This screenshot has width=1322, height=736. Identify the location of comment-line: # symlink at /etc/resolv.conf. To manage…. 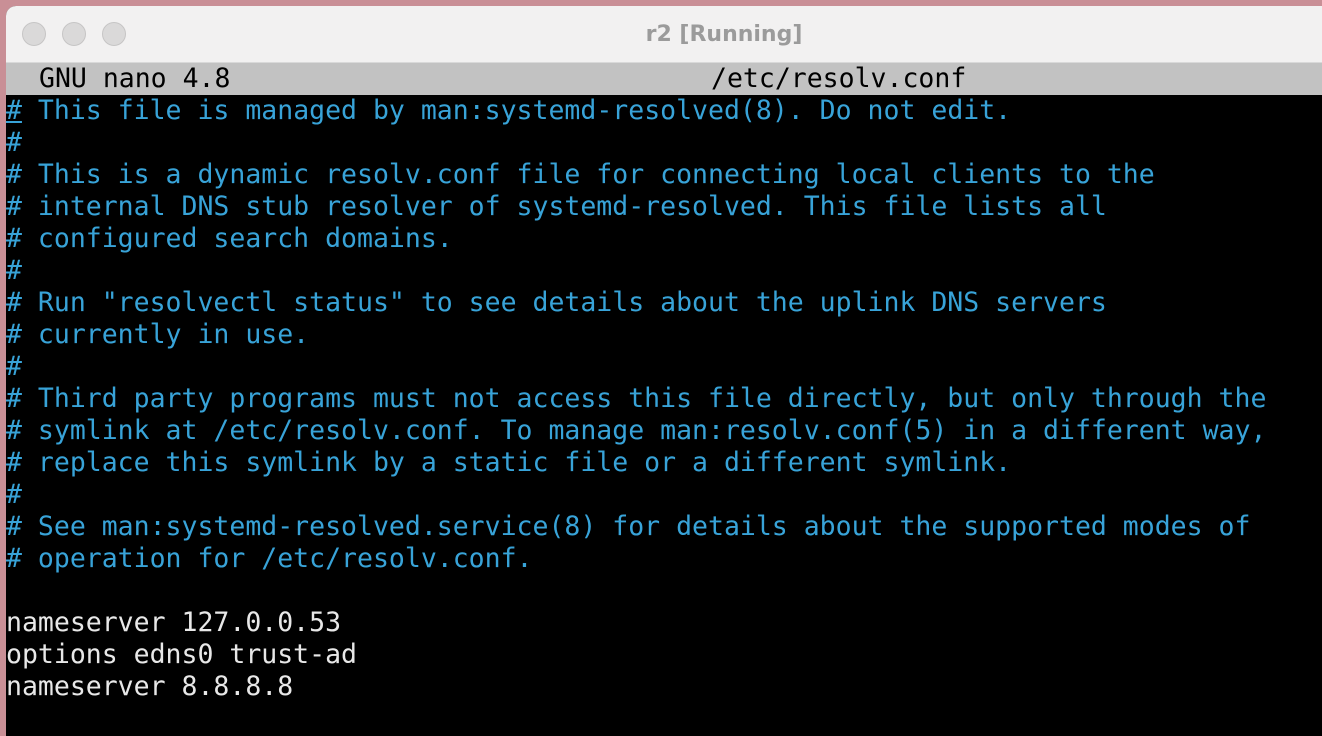
(636, 430).